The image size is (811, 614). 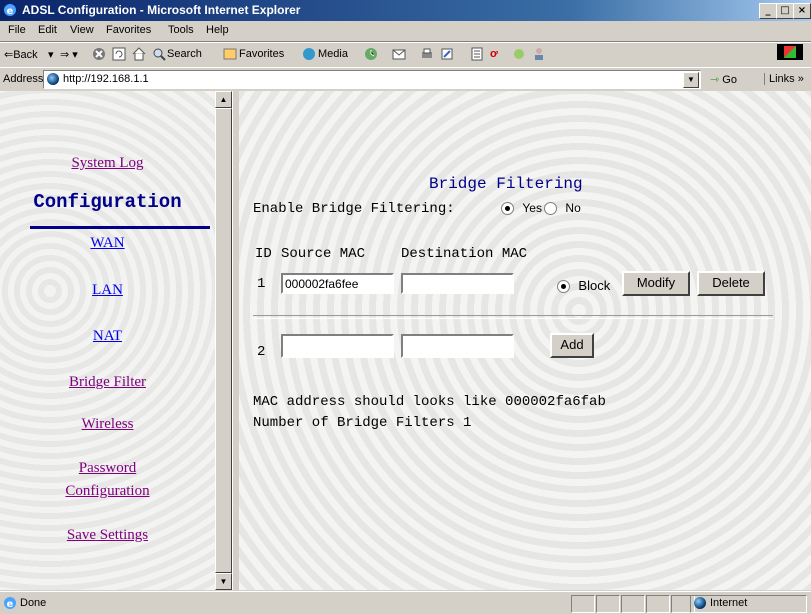 I want to click on ie-logo-icon: e, so click(x=10, y=10).